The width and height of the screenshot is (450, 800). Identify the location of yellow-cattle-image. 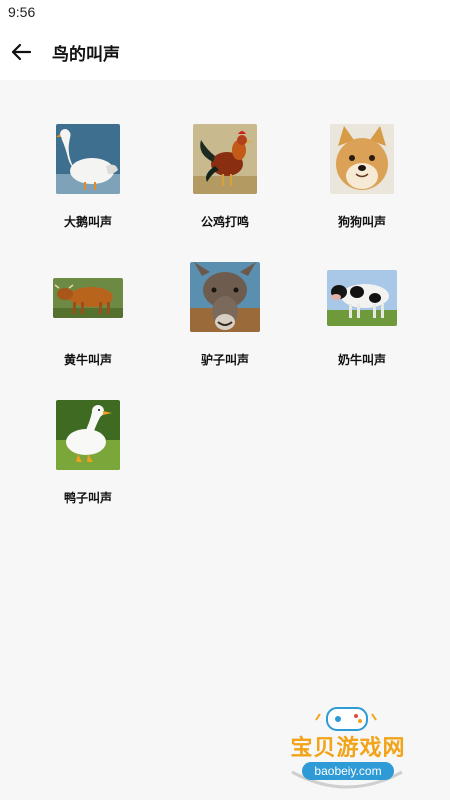
(88, 298).